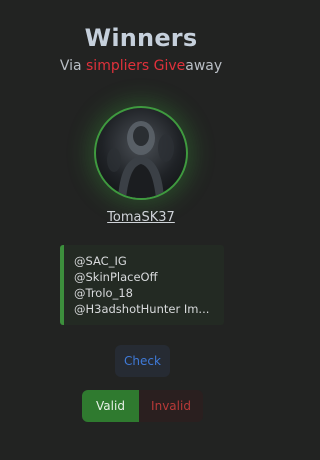 The width and height of the screenshot is (320, 460). What do you see at coordinates (110, 406) in the screenshot?
I see `valid-button: Valid` at bounding box center [110, 406].